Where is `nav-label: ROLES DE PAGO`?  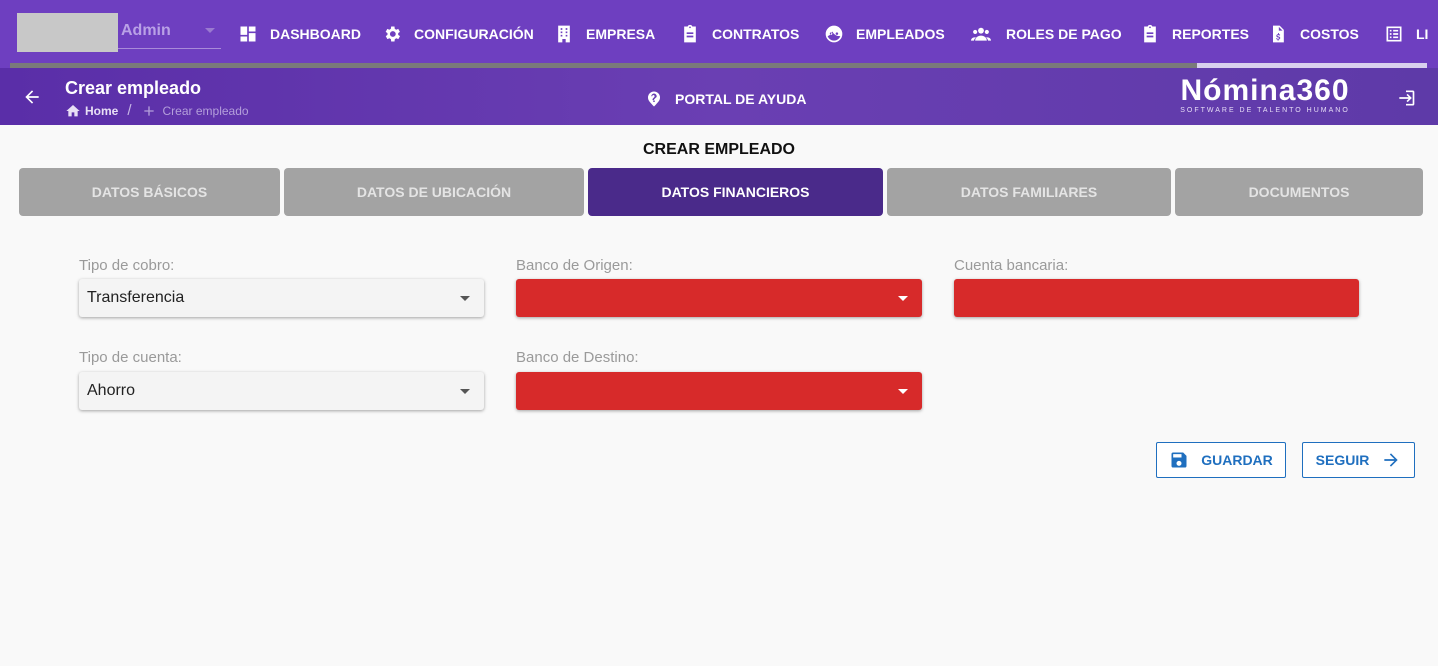
nav-label: ROLES DE PAGO is located at coordinates (1064, 34).